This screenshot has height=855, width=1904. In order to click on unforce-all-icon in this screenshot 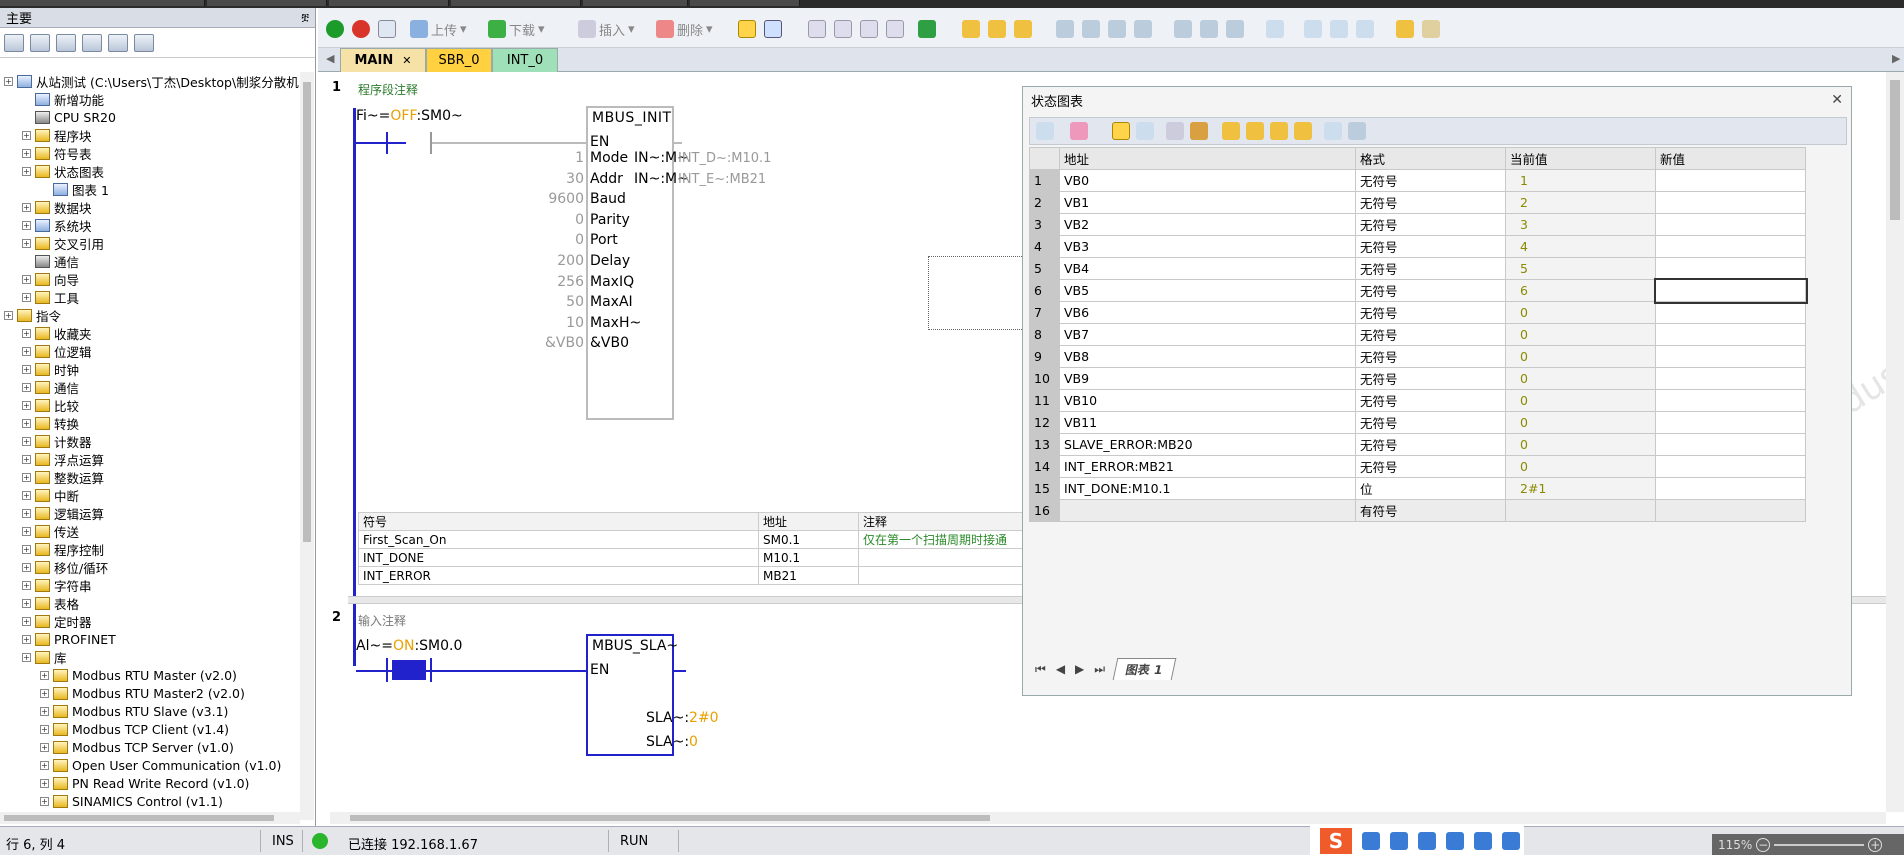, I will do `click(1279, 131)`.